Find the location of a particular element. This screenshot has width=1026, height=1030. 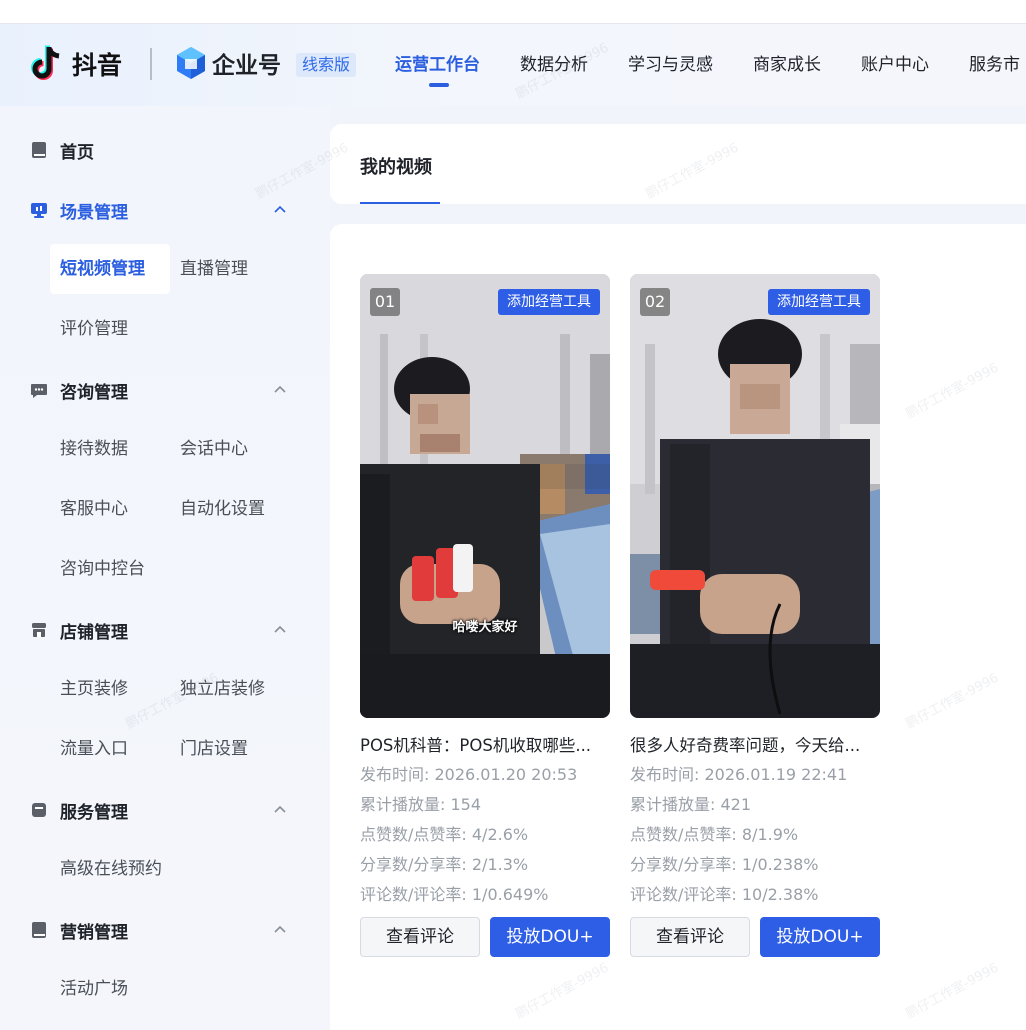

video-share-stats: 分享数/分享率: 1/0.238% is located at coordinates (724, 864).